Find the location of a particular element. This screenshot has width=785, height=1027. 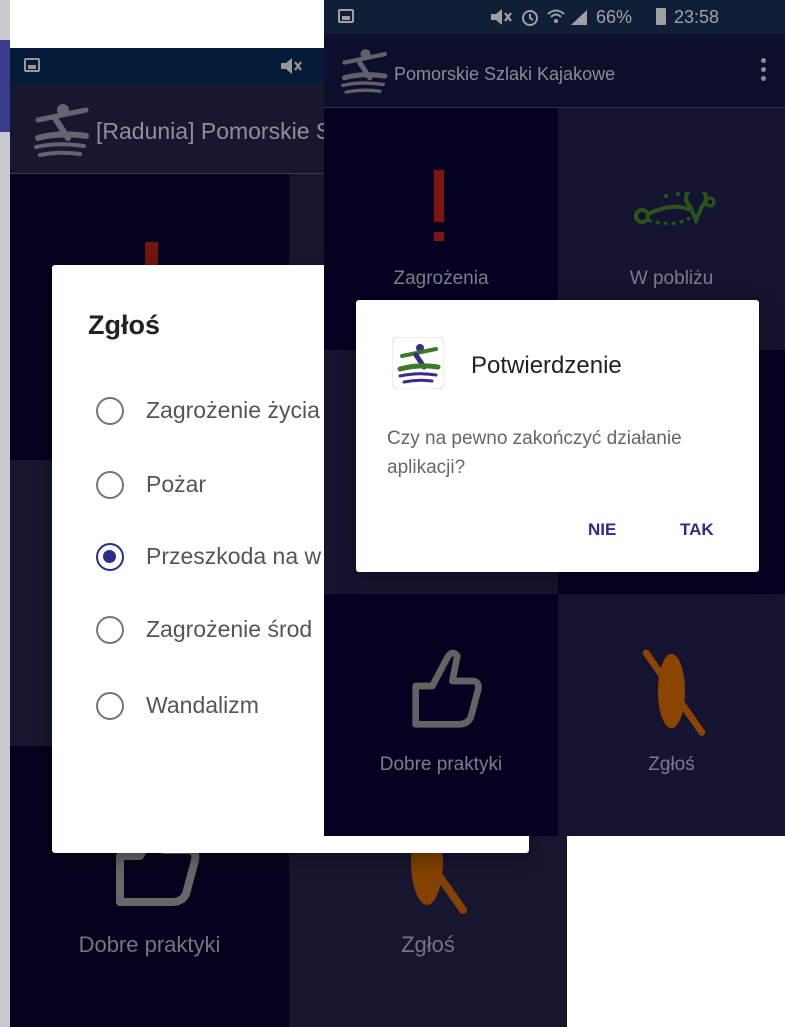

report-option-label: Wandalizm is located at coordinates (202, 705).